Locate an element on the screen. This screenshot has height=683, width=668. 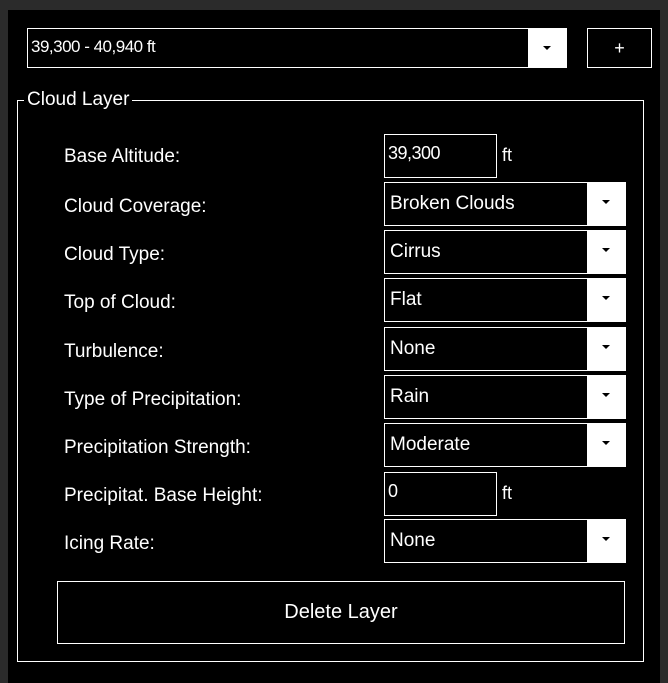
precipitation-type-label: Type of Precipitation: is located at coordinates (153, 399).